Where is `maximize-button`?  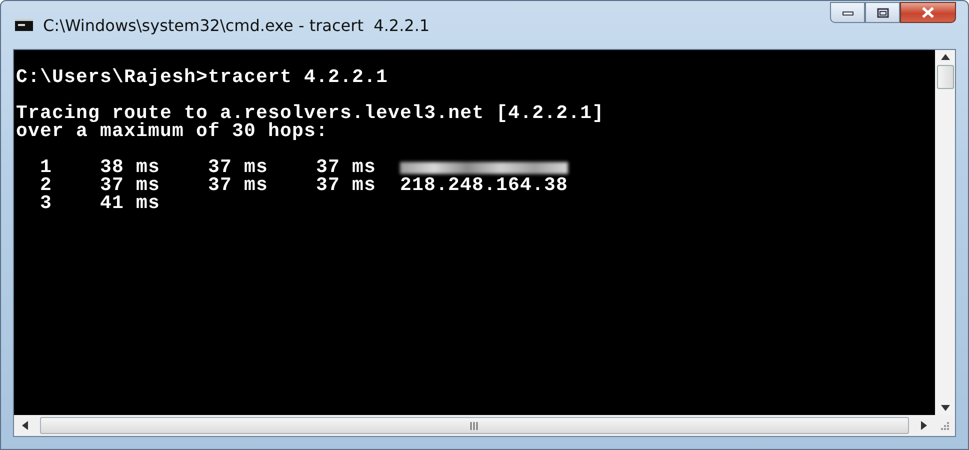 maximize-button is located at coordinates (882, 12).